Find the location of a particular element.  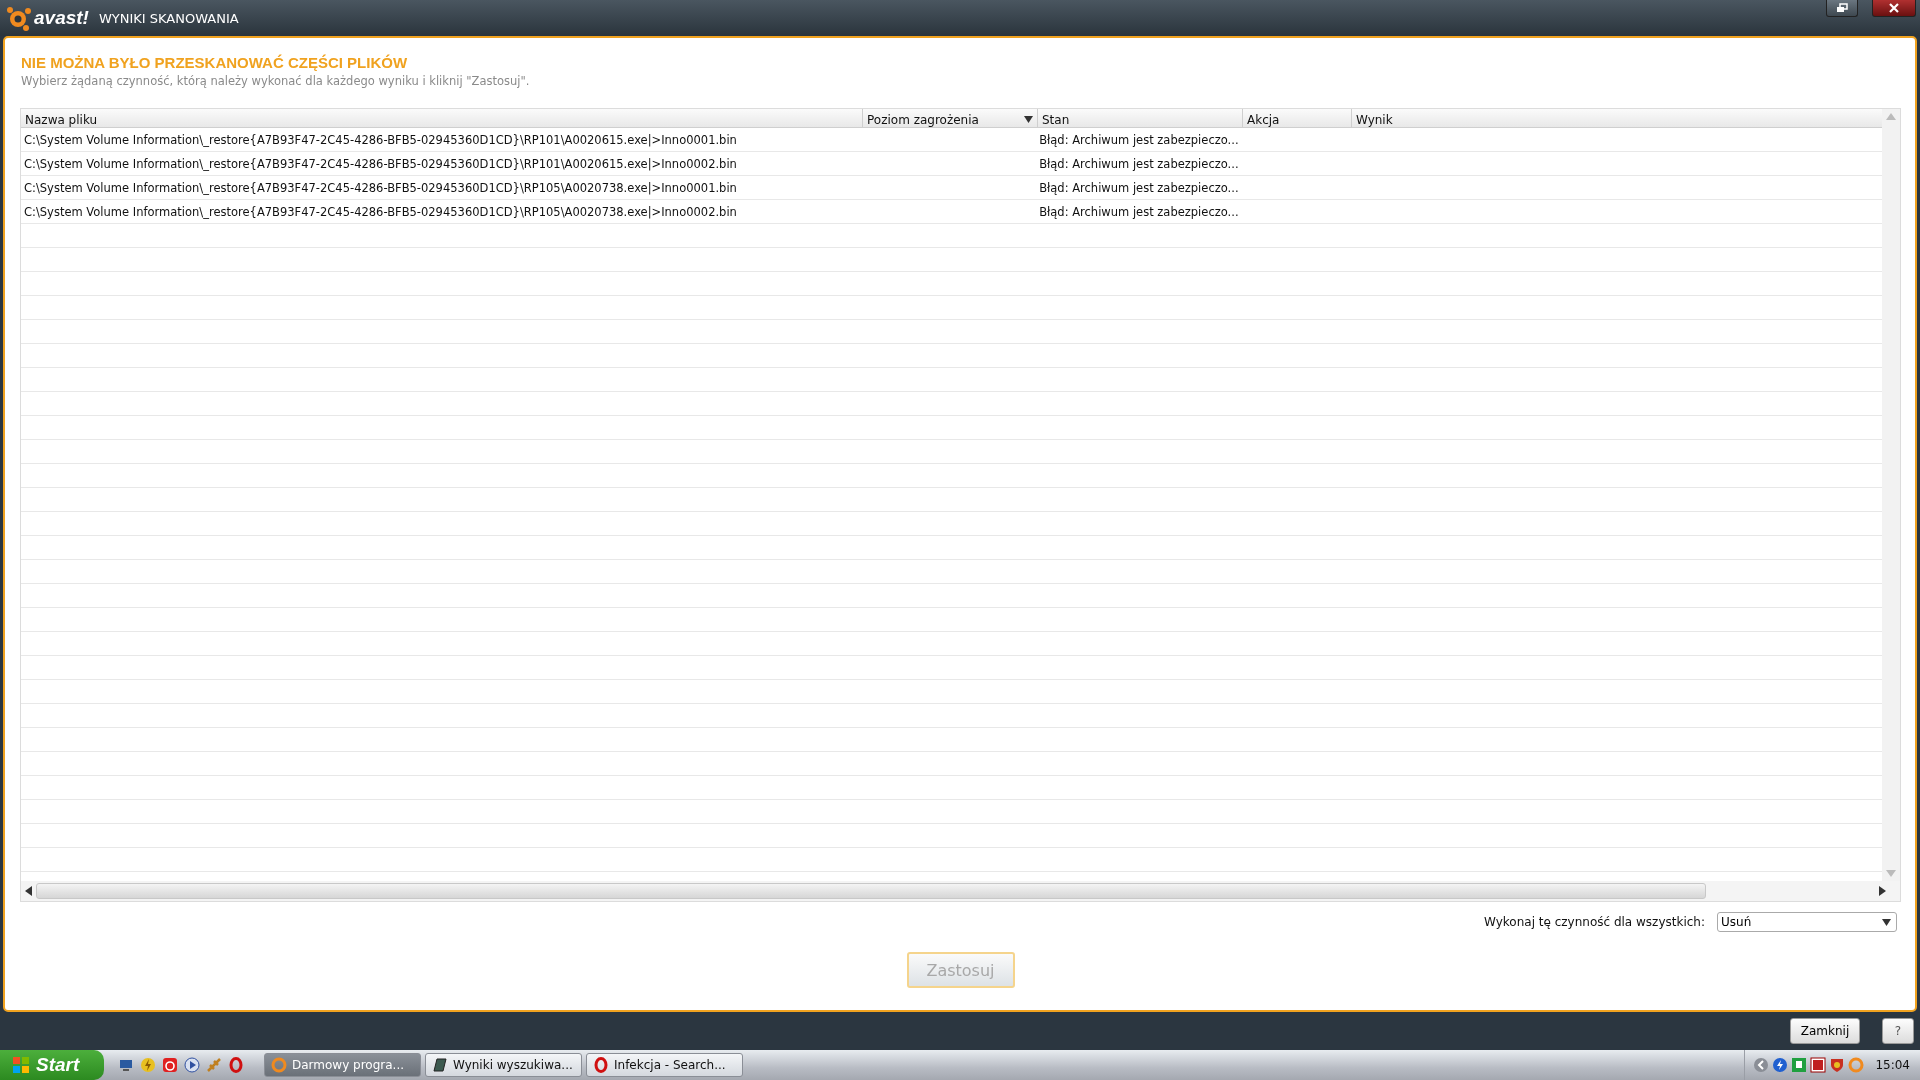

avast-logo-icon is located at coordinates (19, 18).